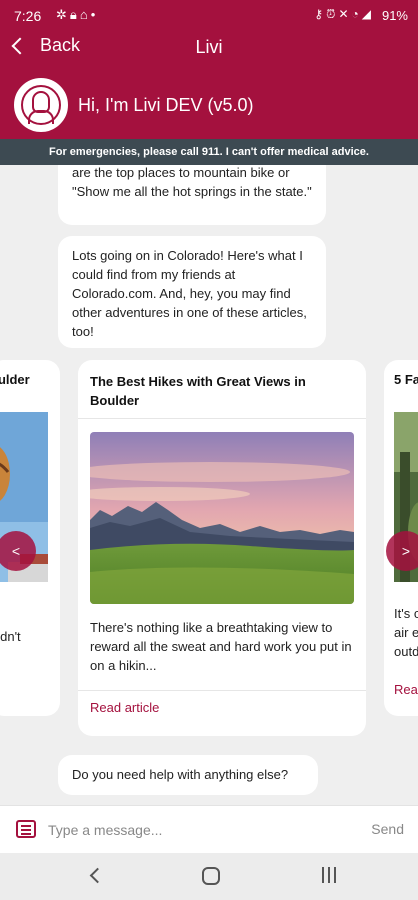 This screenshot has height=900, width=418. I want to click on system-navigation-bar, so click(209, 876).